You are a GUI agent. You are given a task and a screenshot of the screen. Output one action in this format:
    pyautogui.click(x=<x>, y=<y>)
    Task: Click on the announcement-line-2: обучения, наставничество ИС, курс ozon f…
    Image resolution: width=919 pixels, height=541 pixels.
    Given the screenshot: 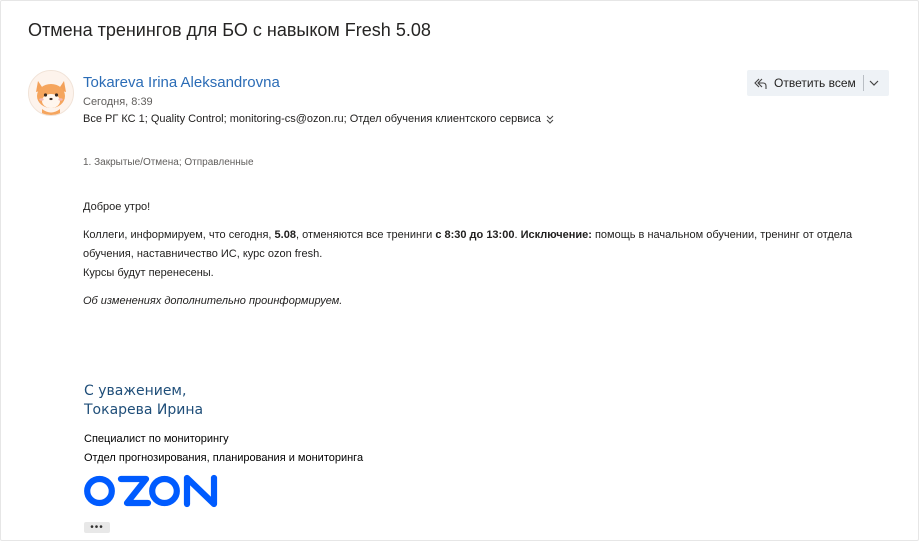 What is the action you would take?
    pyautogui.click(x=203, y=254)
    